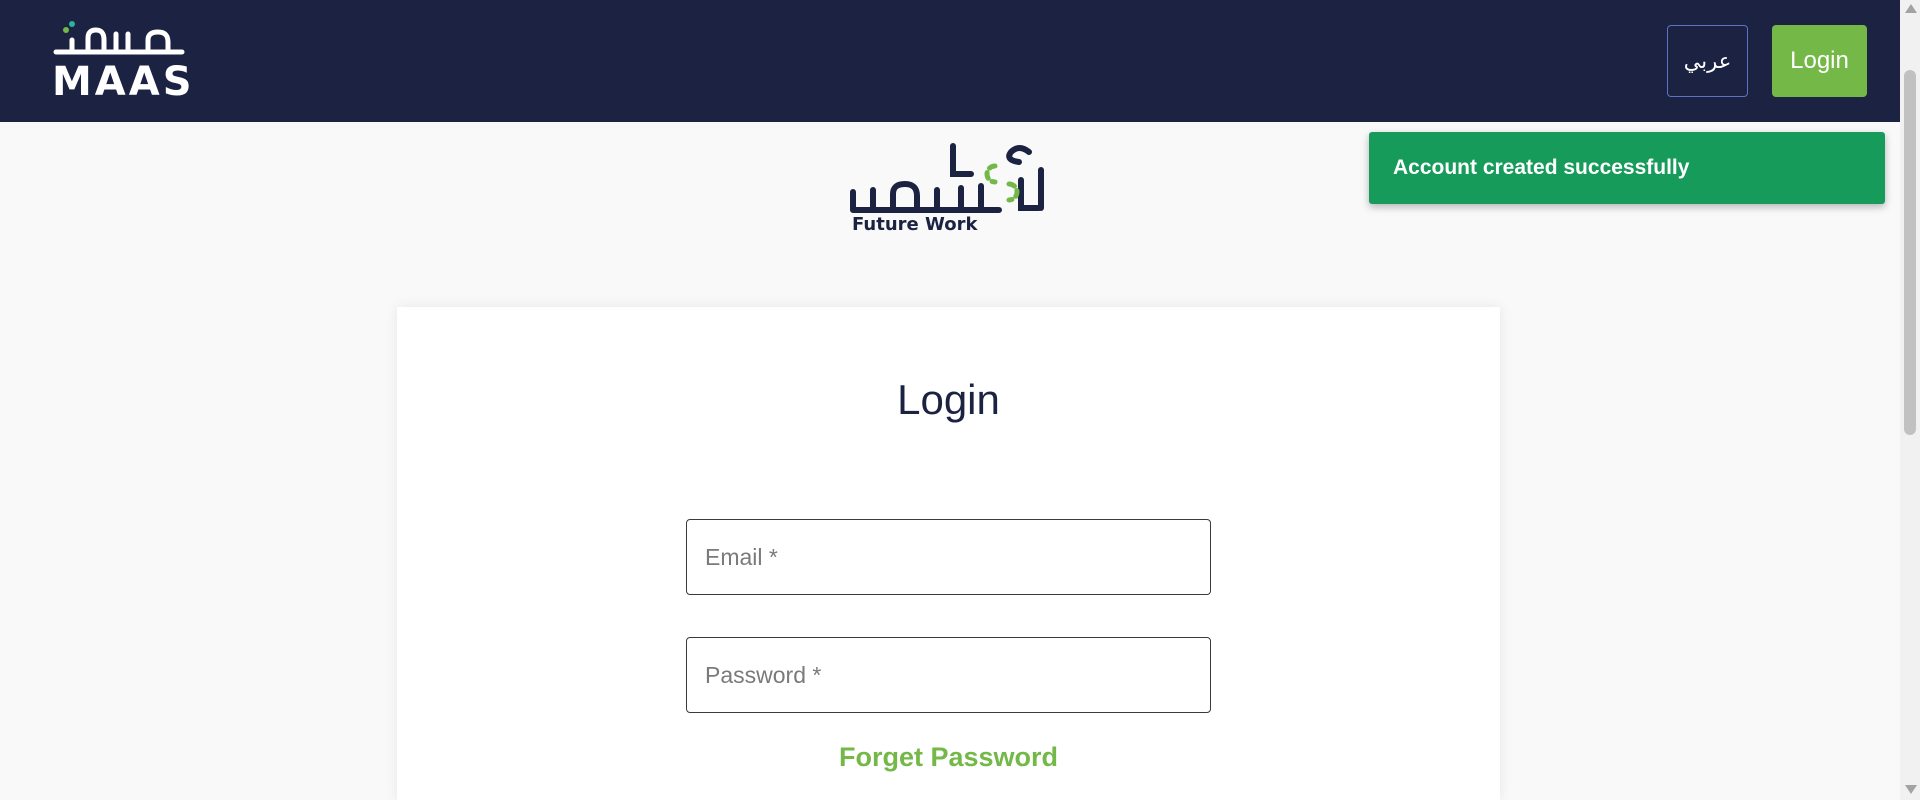 This screenshot has height=800, width=1920. I want to click on future-work-latin-logo-text: Future Work, so click(915, 224).